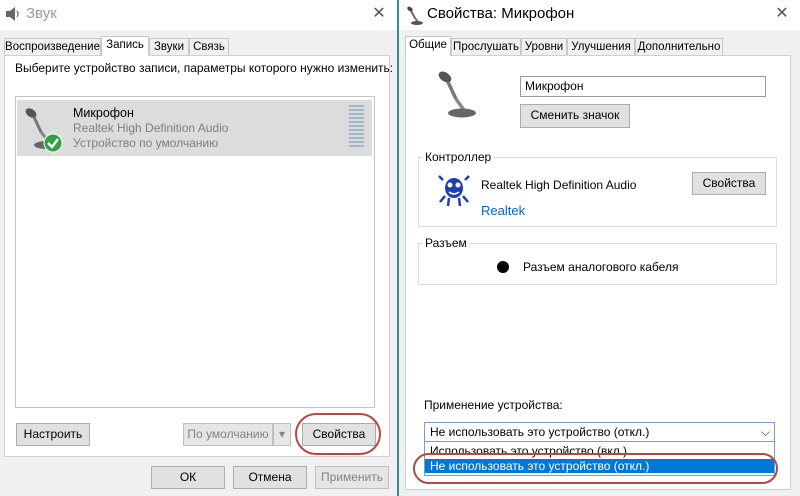 This screenshot has height=496, width=800. I want to click on default-check-icon, so click(53, 143).